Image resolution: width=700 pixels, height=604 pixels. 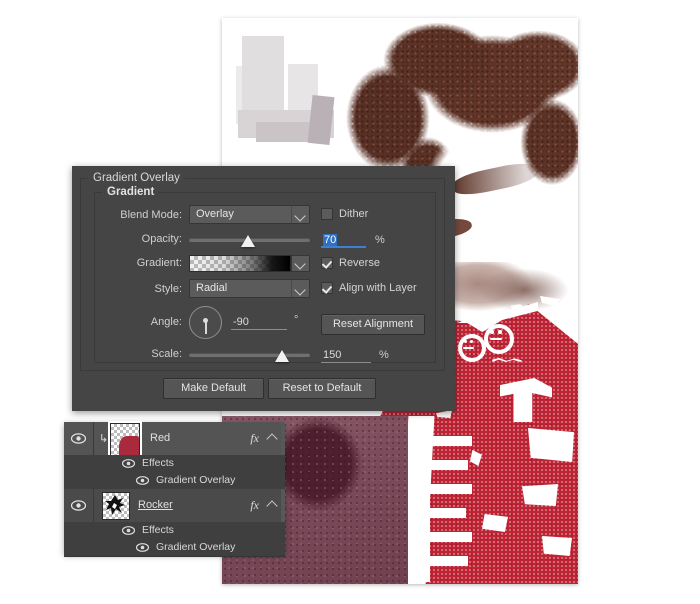 I want to click on sub-row-gradient-overlay-rocker: Gradient Overlay, so click(x=174, y=548).